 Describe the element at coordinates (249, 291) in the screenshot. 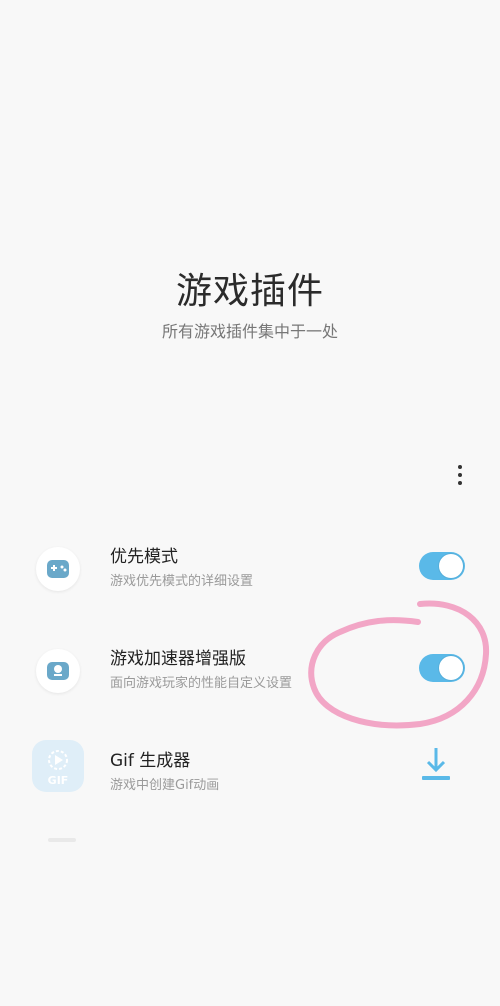

I see `page-title: 游戏插件` at that location.